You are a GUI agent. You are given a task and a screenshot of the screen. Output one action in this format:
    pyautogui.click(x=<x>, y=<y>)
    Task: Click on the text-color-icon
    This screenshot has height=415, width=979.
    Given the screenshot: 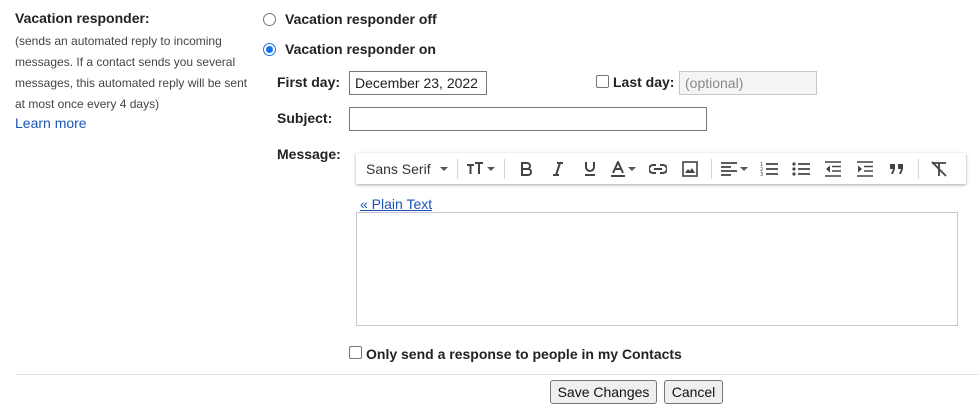 What is the action you would take?
    pyautogui.click(x=618, y=168)
    